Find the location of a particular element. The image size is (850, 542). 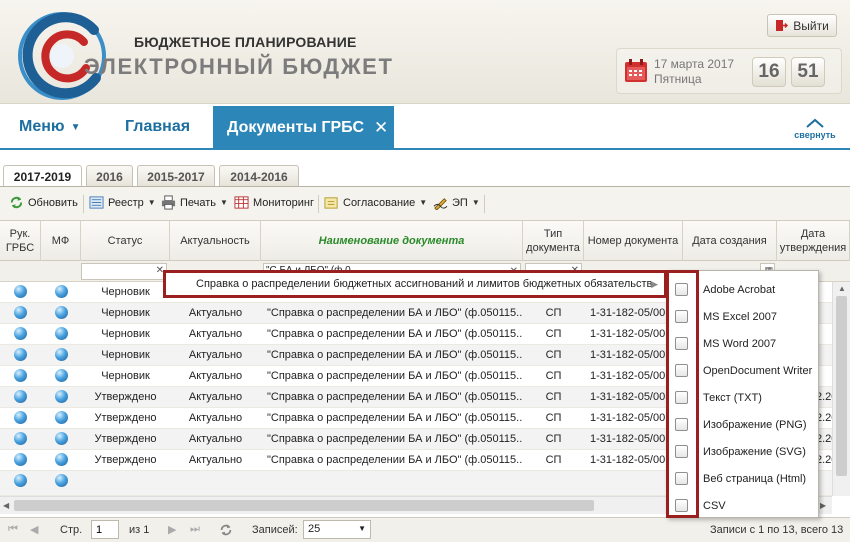

ep-button: ЭП ▼ is located at coordinates (456, 202).